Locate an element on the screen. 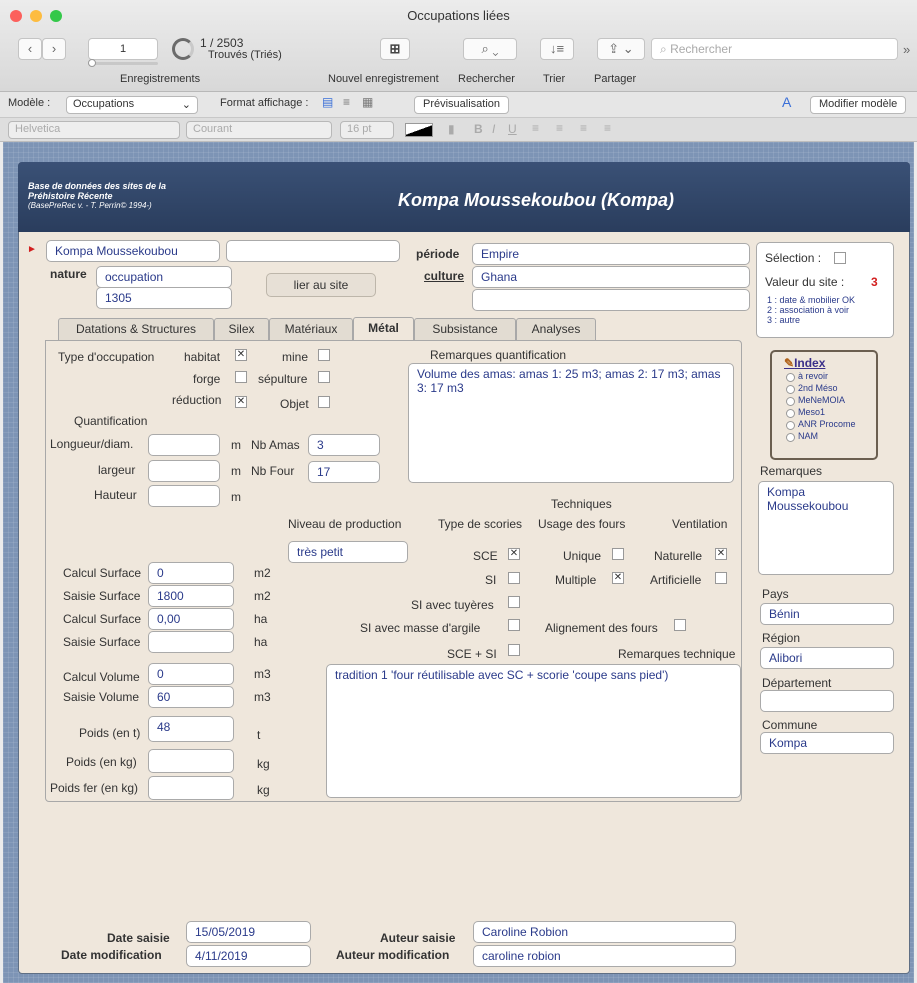 Image resolution: width=917 pixels, height=983 pixels. tab-subsistance: Subsistance is located at coordinates (465, 329).